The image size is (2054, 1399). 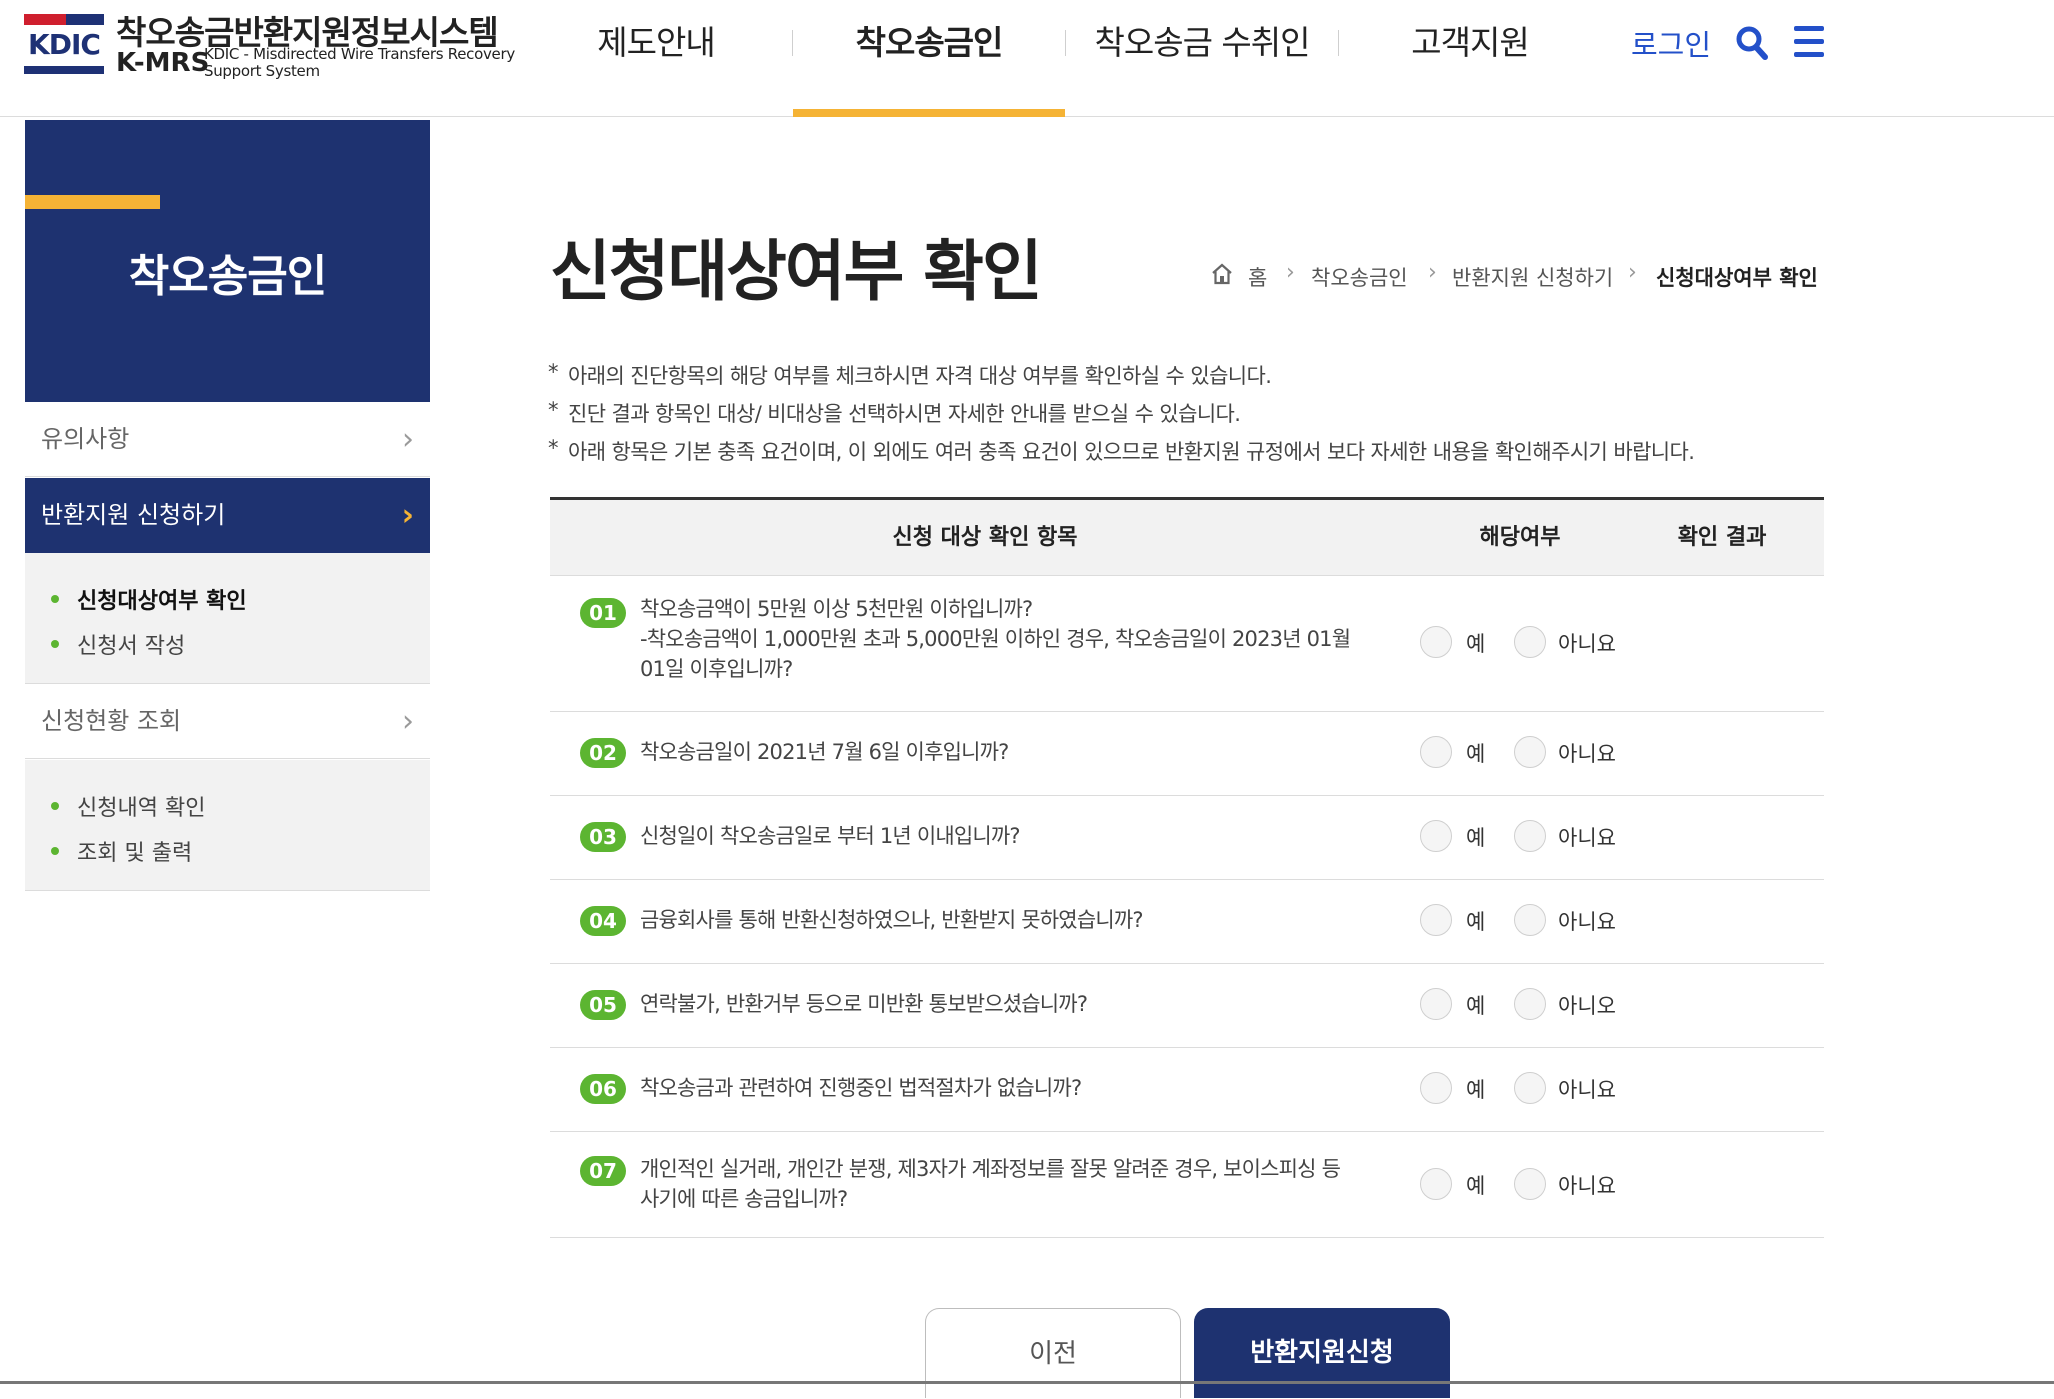 I want to click on sidebar-accent-bar, so click(x=92, y=202).